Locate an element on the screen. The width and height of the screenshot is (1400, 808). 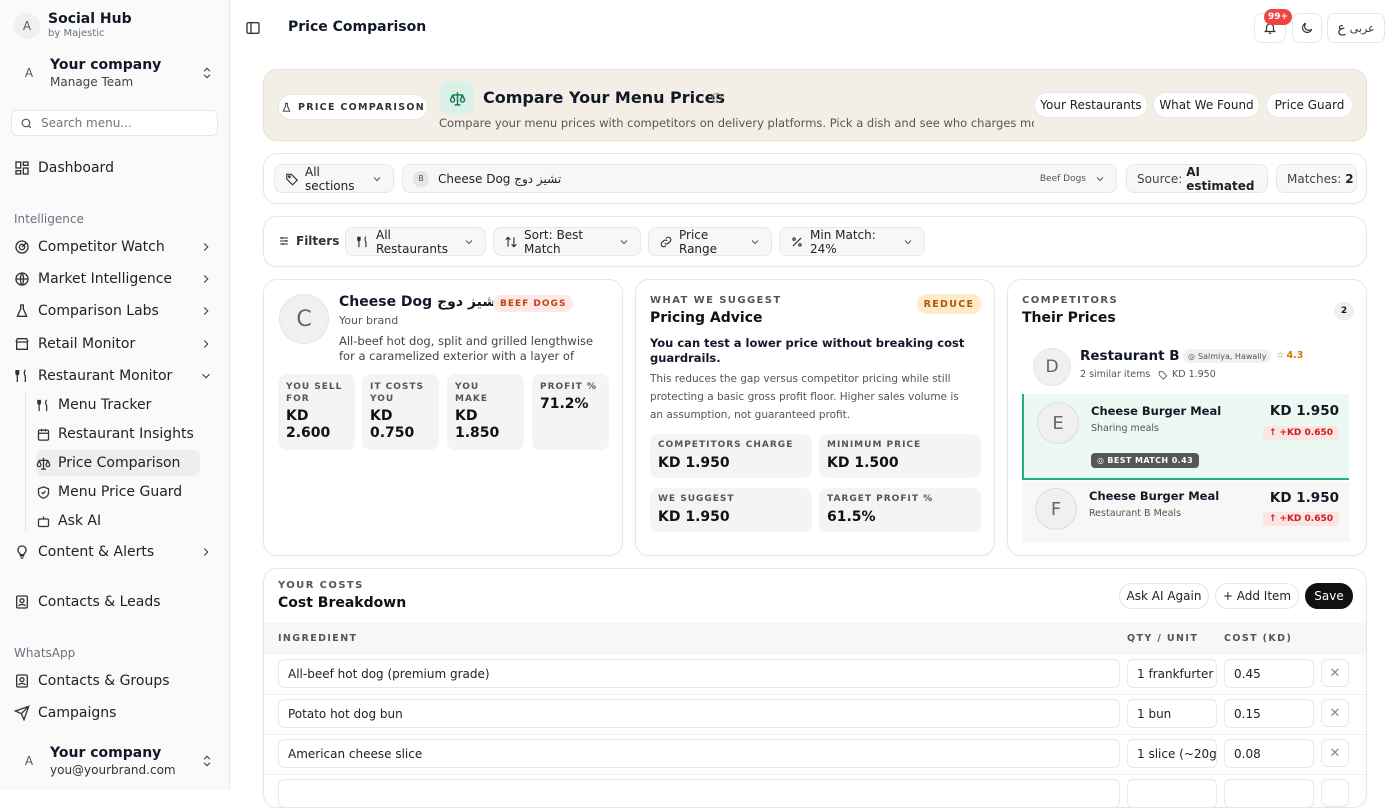
close-icon: ✕ is located at coordinates (1335, 753).